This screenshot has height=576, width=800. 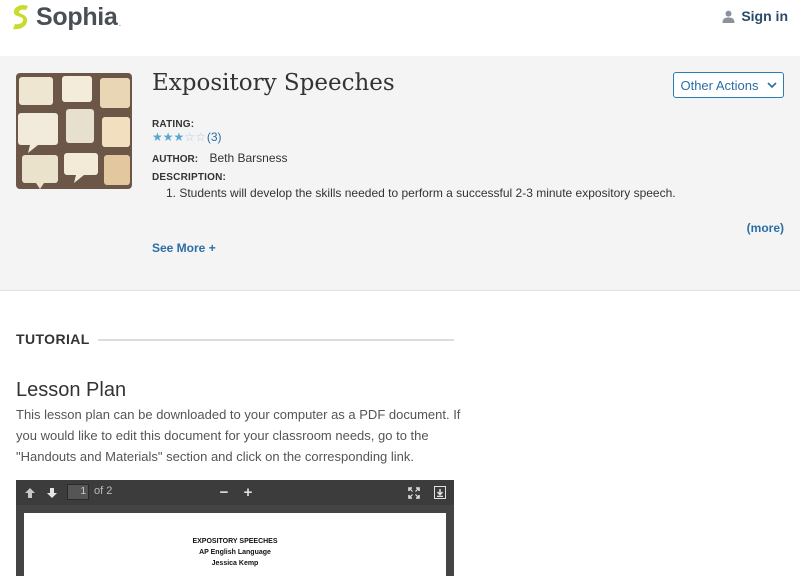 I want to click on chevron-down-icon, so click(x=771, y=84).